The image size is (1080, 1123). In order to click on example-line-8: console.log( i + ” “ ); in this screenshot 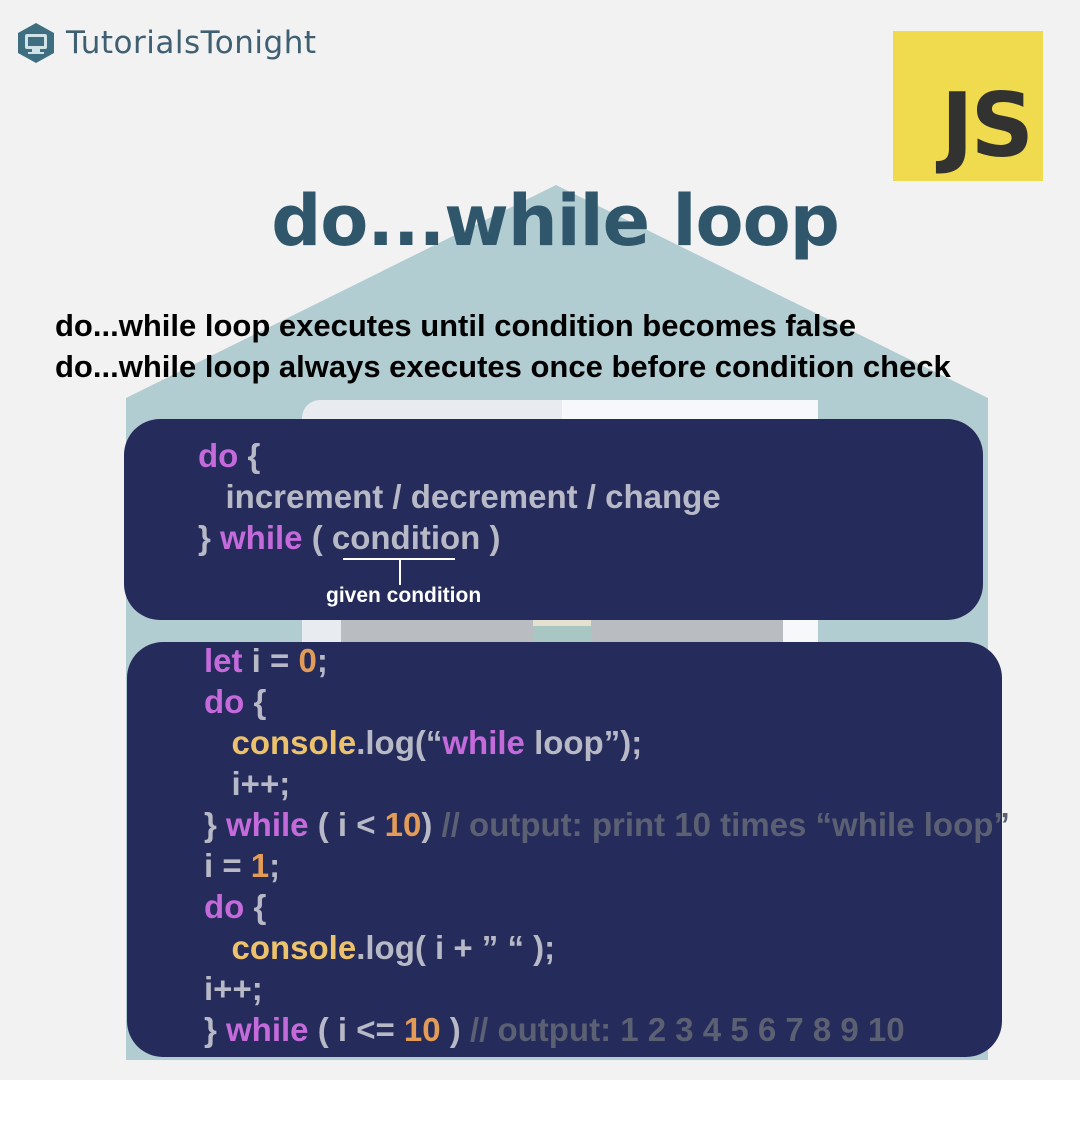, I will do `click(380, 948)`.